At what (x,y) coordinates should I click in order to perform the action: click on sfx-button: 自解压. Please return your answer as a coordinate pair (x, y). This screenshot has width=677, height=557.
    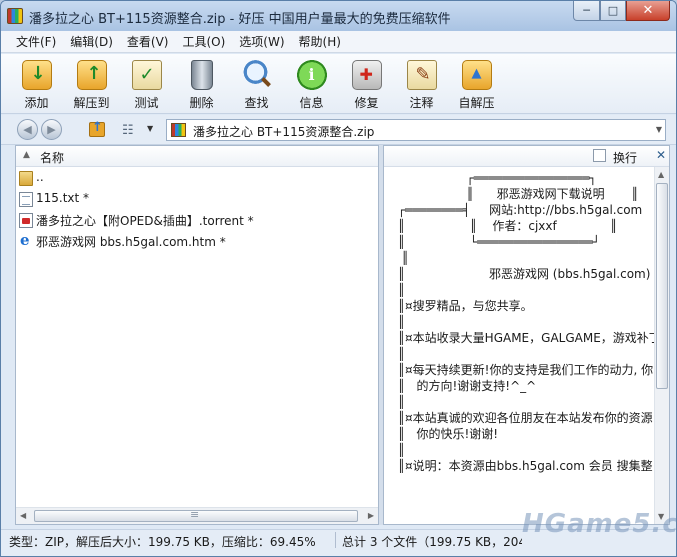
    Looking at the image, I should click on (476, 84).